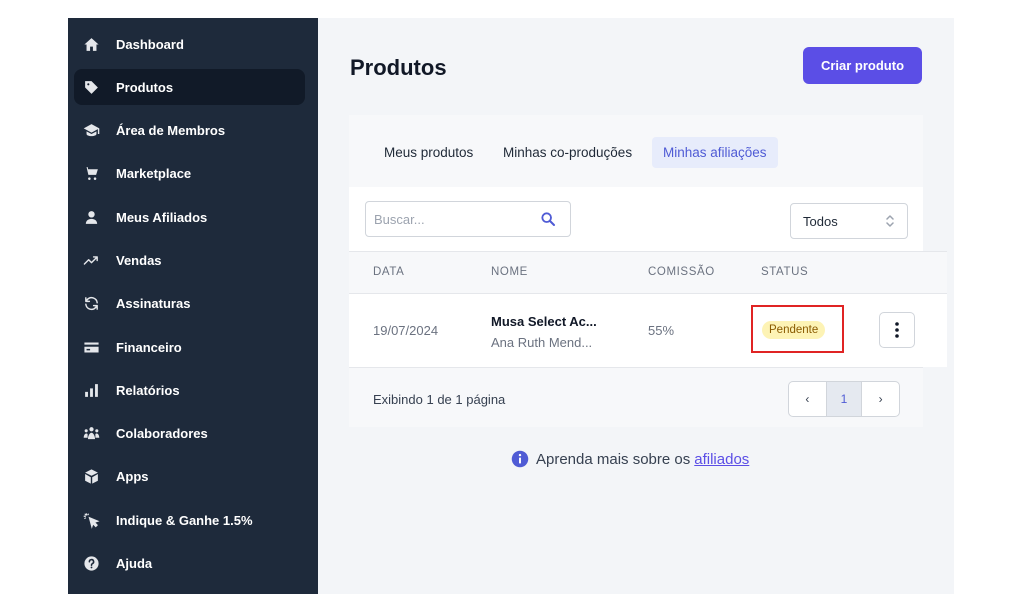 The image size is (1024, 614). Describe the element at coordinates (91, 477) in the screenshot. I see `box-icon` at that location.